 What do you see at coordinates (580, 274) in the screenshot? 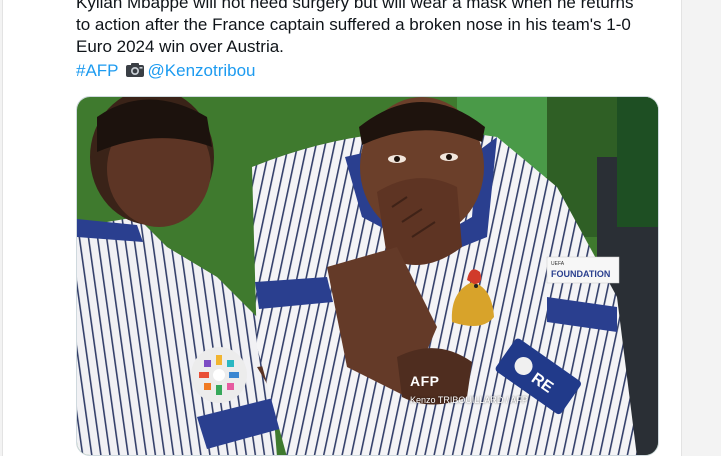
I see `sleeve-badge-text: FOUNDATION` at bounding box center [580, 274].